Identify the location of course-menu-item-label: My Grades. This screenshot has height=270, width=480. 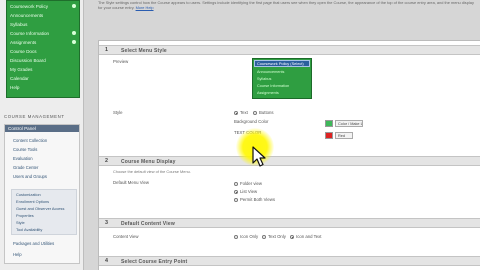
(21, 69).